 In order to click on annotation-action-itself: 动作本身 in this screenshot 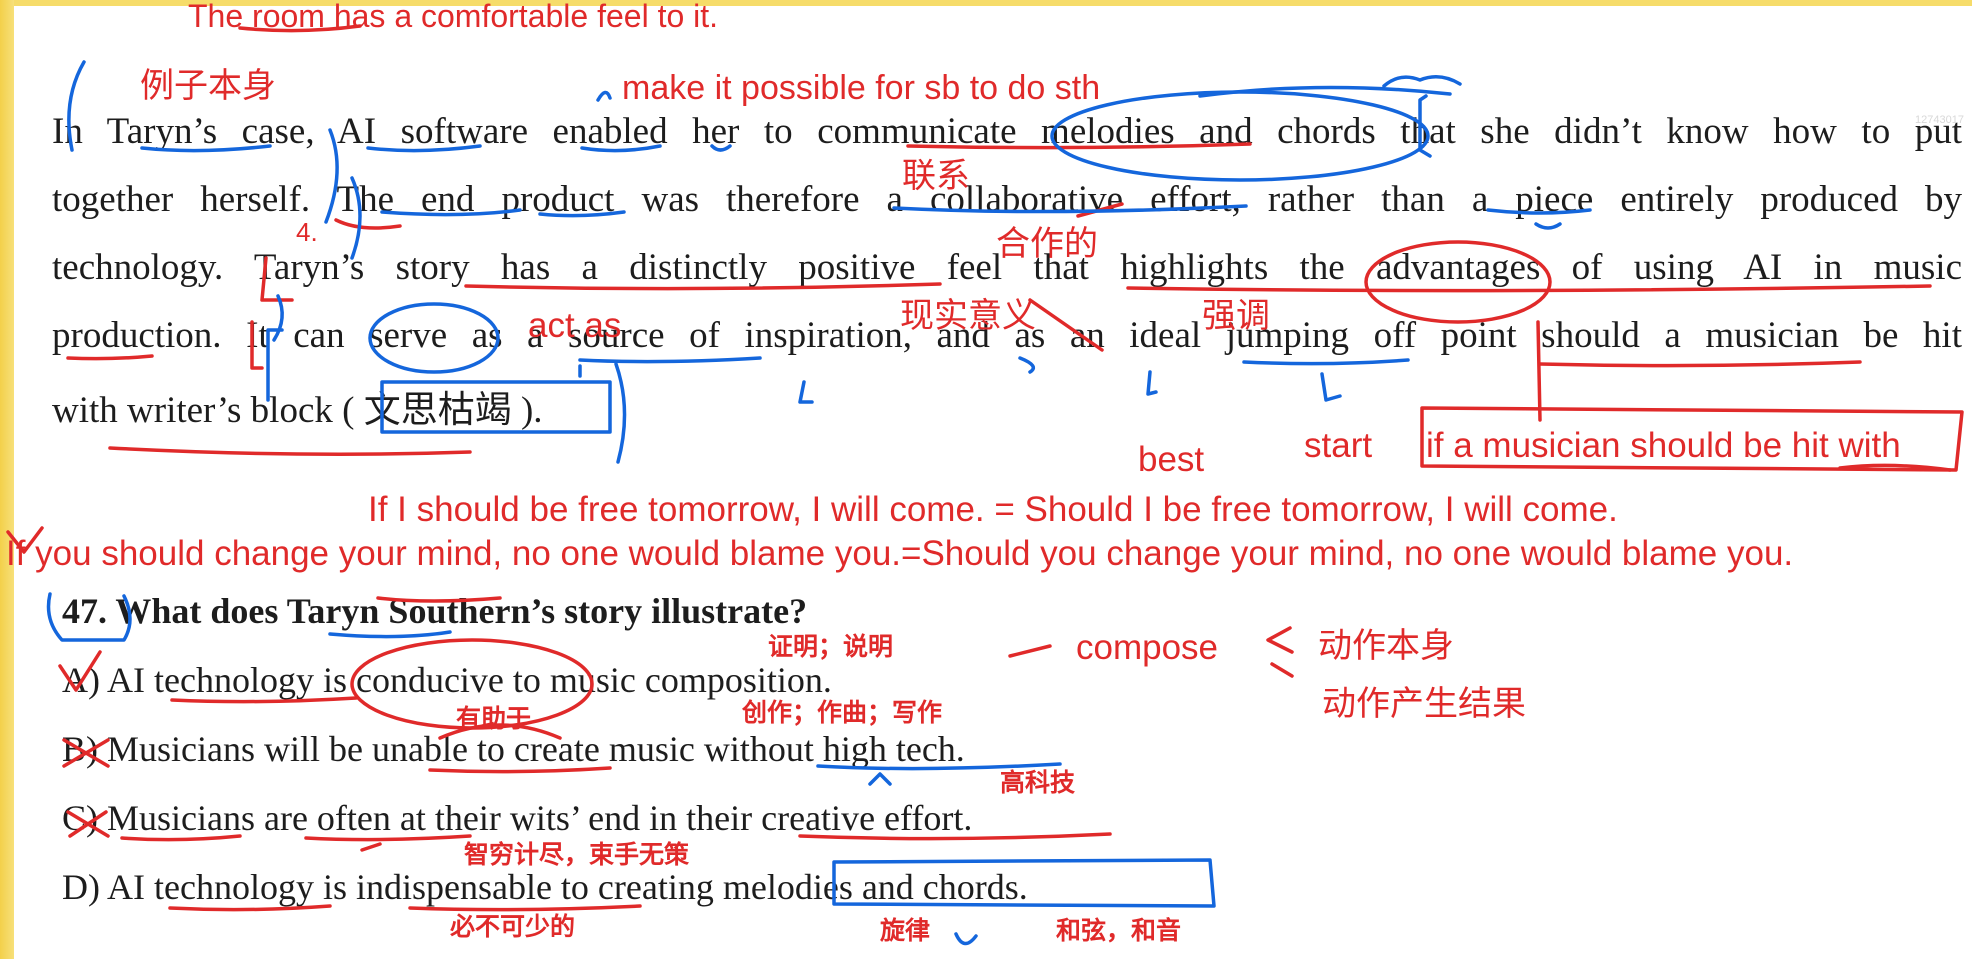, I will do `click(1386, 646)`.